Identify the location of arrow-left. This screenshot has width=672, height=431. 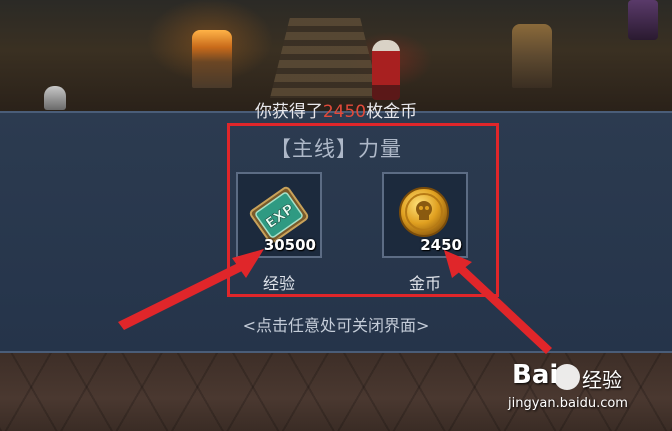
(191, 289).